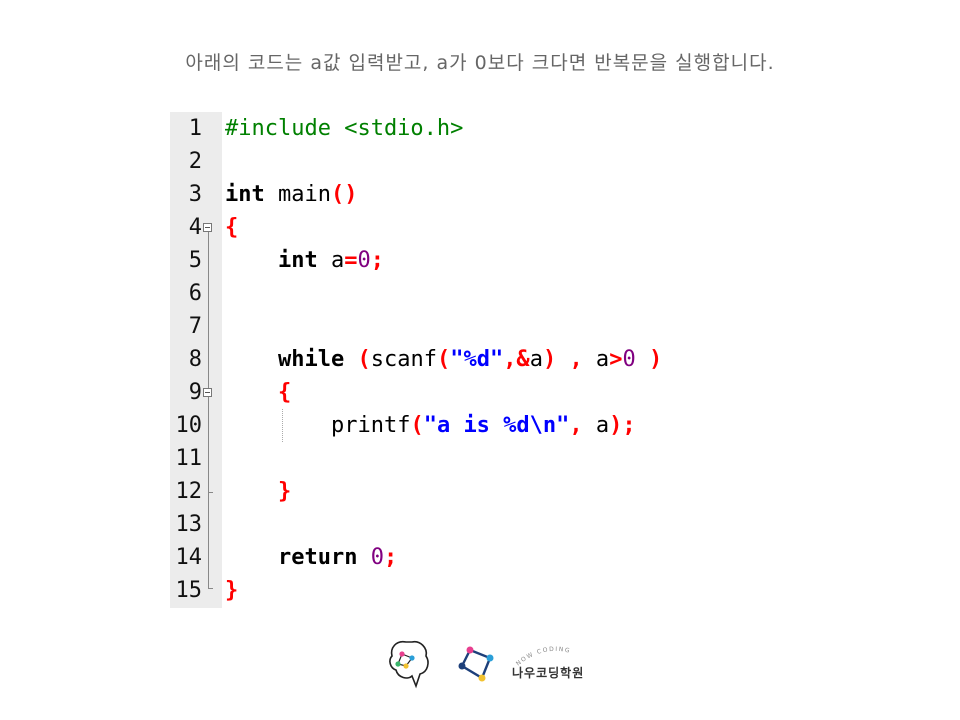 The image size is (960, 720). I want to click on code-text: printf("a is %d\n", a);, so click(430, 425).